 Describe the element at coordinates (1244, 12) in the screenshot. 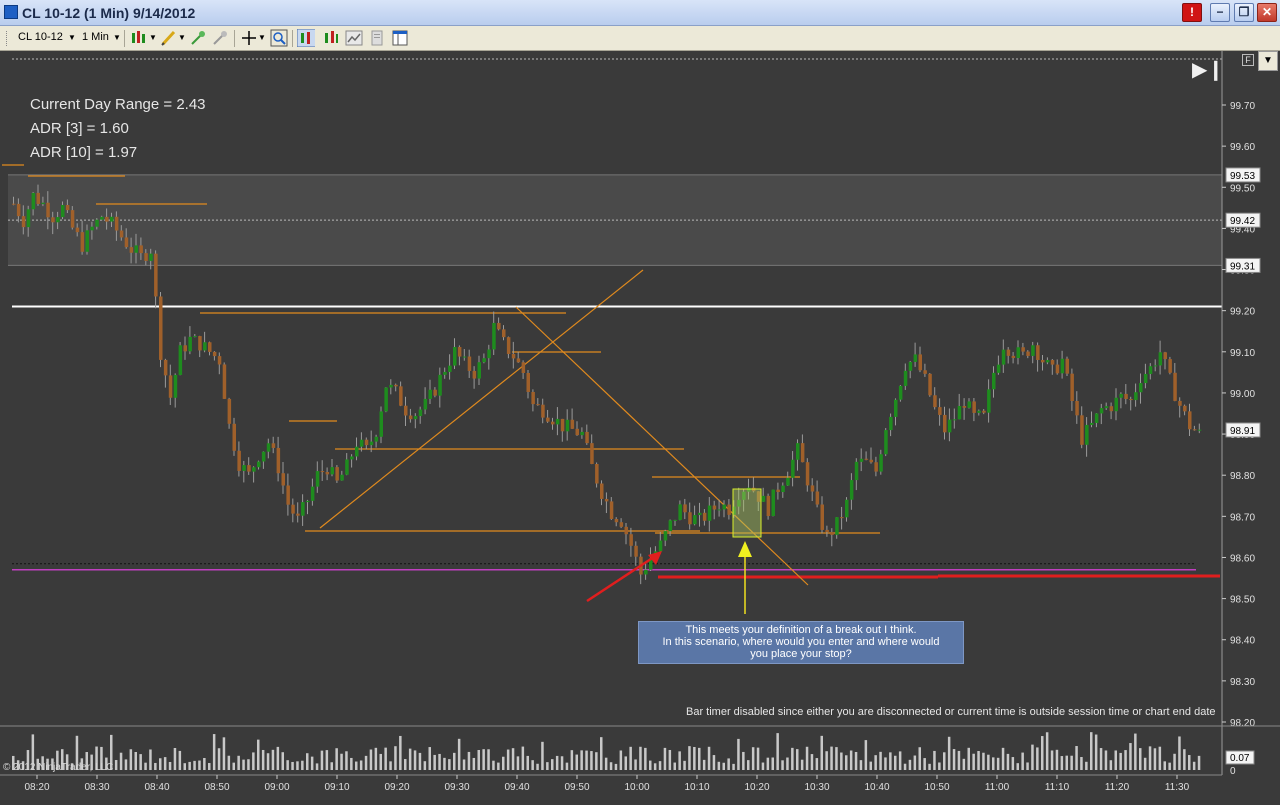

I see `maximize-button: ❐` at that location.